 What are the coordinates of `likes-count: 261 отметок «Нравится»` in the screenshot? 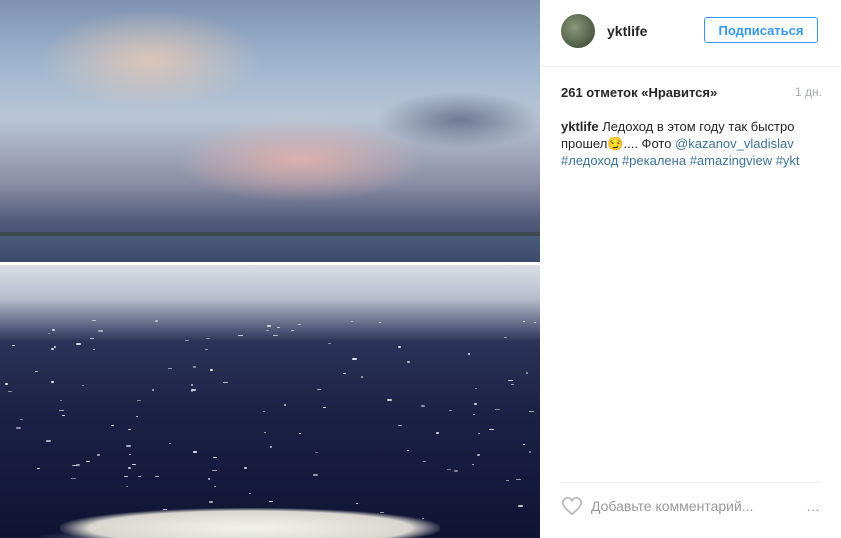 It's located at (639, 92).